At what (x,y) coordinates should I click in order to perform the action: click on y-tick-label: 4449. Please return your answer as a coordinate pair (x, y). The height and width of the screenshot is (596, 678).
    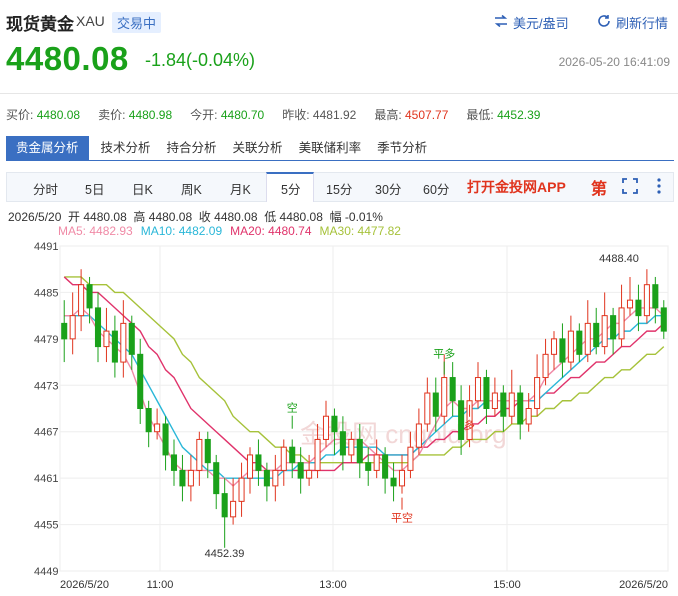
    Looking at the image, I should click on (46, 572).